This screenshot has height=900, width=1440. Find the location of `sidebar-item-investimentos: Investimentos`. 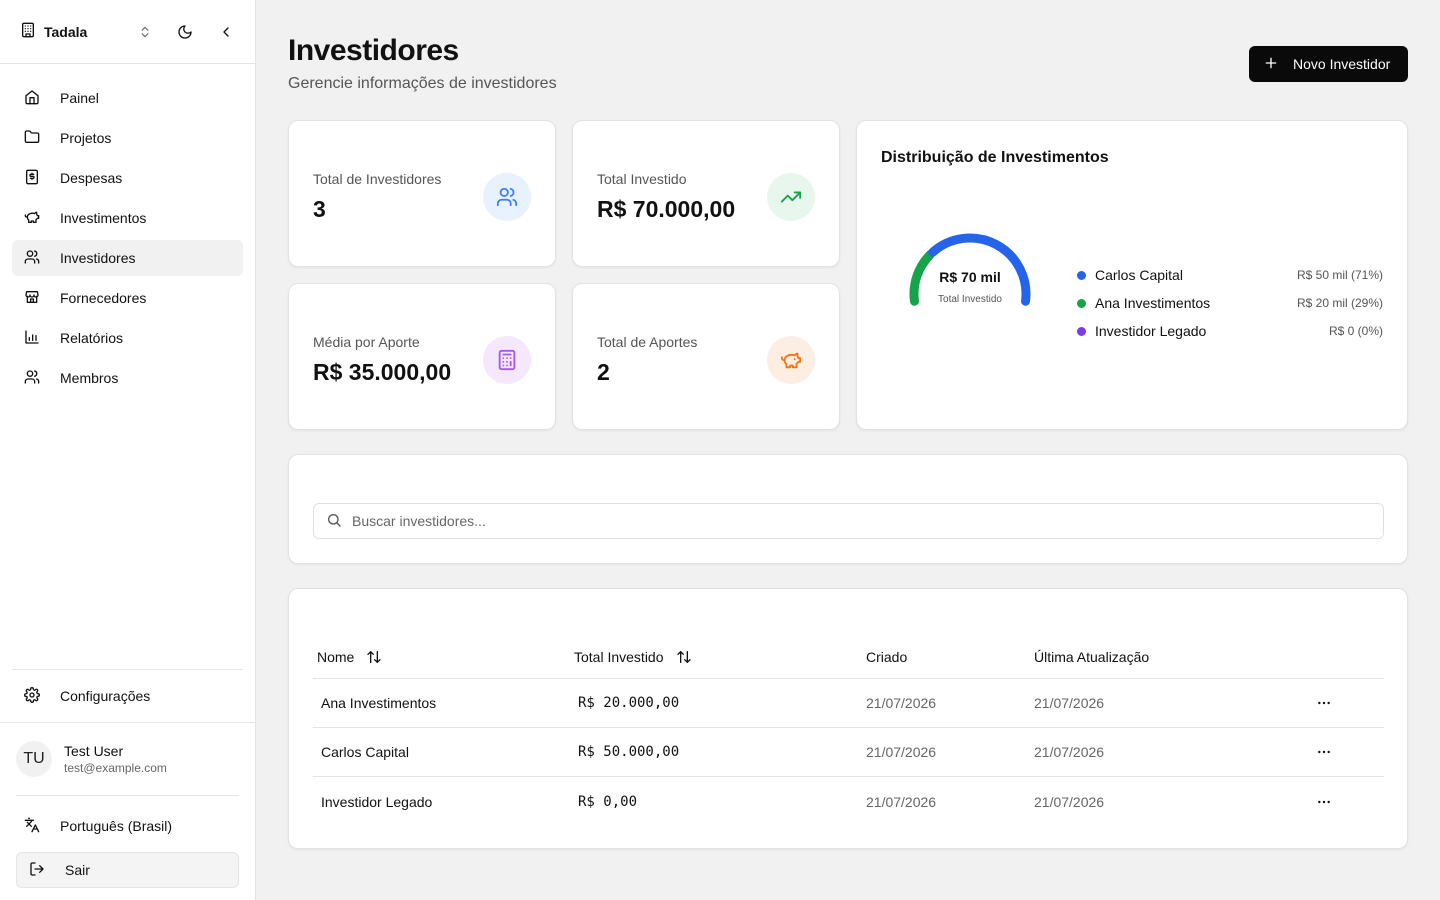

sidebar-item-investimentos: Investimentos is located at coordinates (127, 218).